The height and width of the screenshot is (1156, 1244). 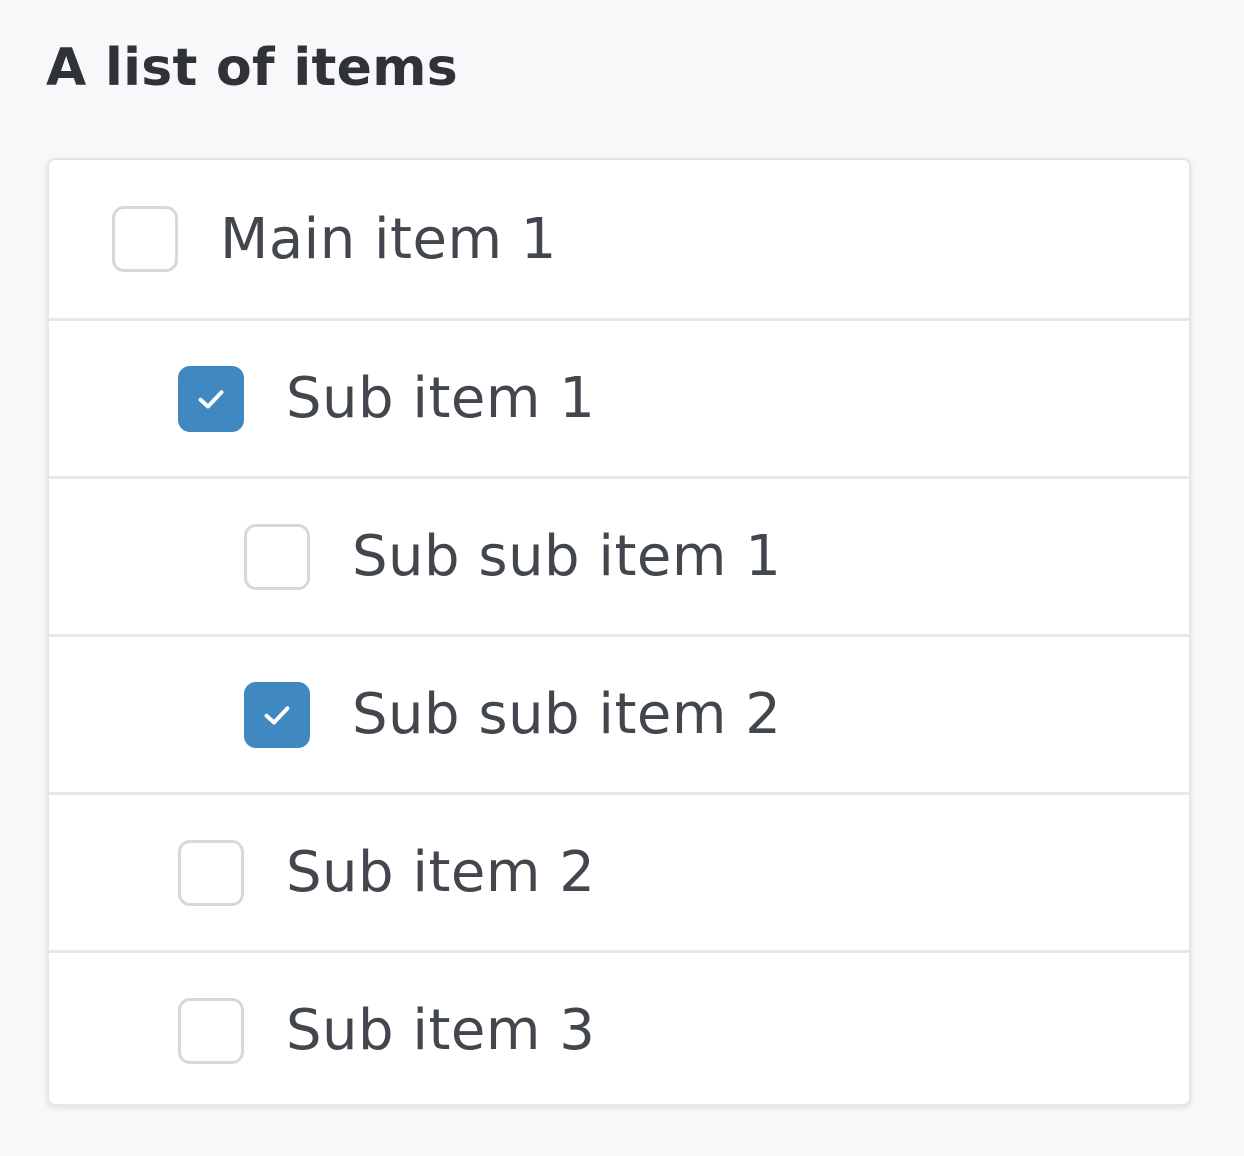 What do you see at coordinates (441, 398) in the screenshot?
I see `list-item-label: Sub item 1` at bounding box center [441, 398].